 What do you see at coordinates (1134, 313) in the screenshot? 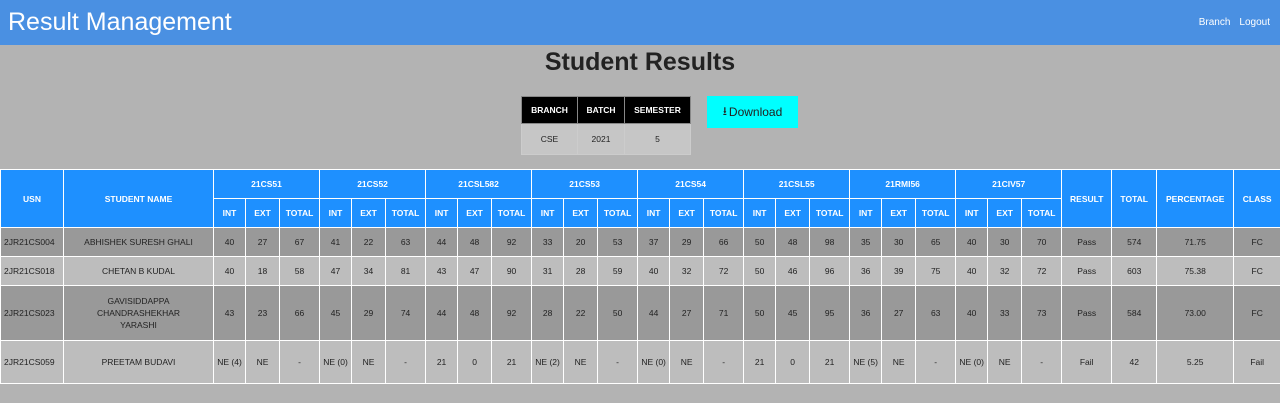
I see `cell-total: 584` at bounding box center [1134, 313].